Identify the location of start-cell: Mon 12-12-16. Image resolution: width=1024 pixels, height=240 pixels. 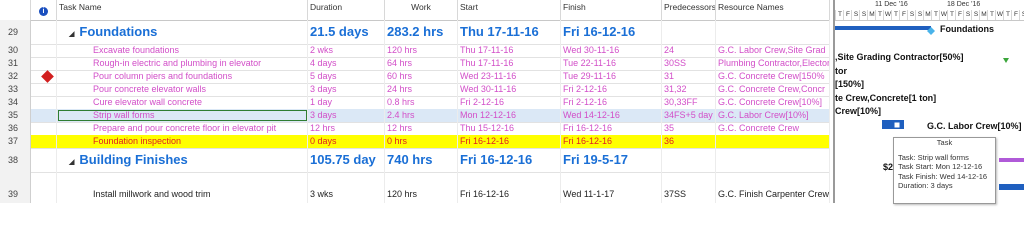
(509, 115).